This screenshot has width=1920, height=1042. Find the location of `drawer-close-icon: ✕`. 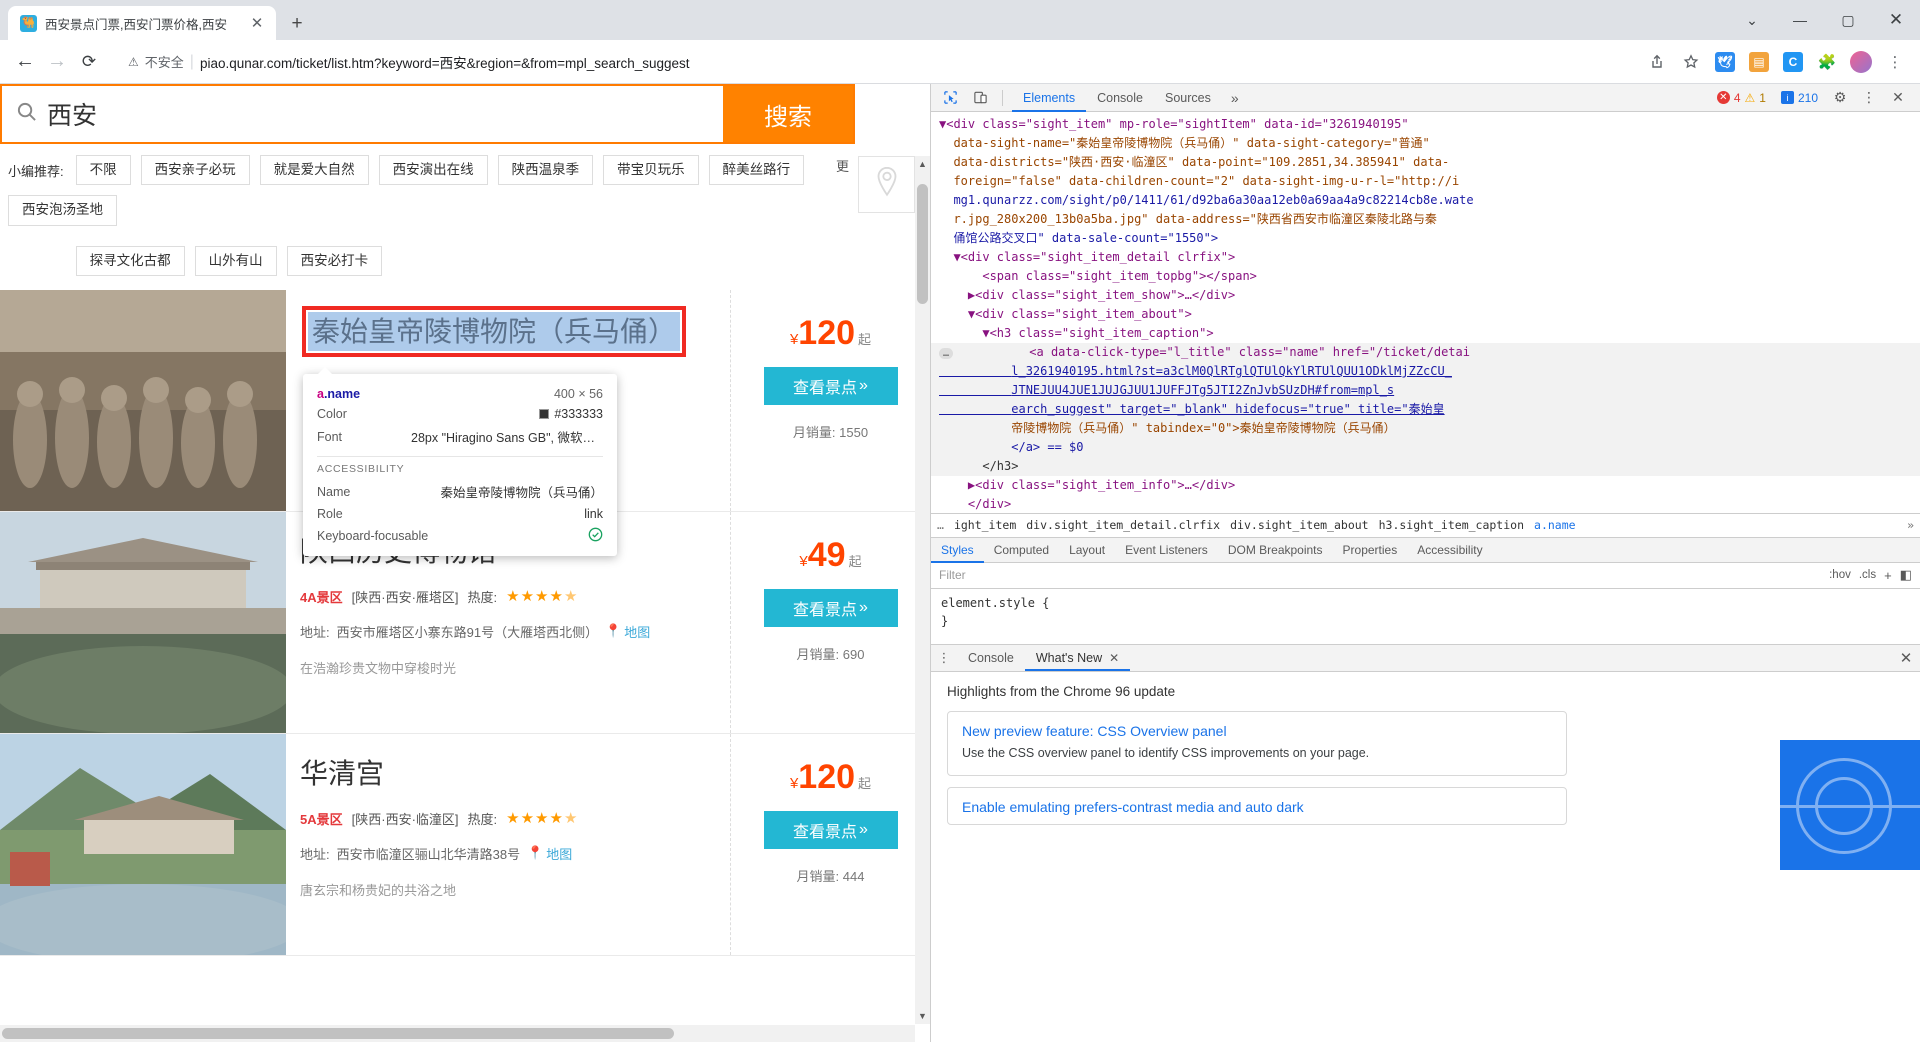

drawer-close-icon: ✕ is located at coordinates (1906, 658).